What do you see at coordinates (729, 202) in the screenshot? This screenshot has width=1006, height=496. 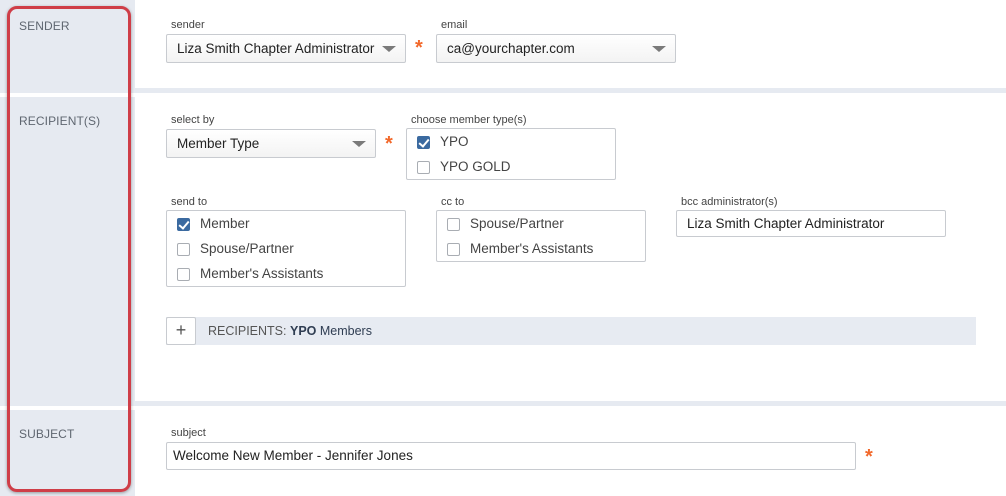 I see `bcc-label: bcc administrator(s)` at bounding box center [729, 202].